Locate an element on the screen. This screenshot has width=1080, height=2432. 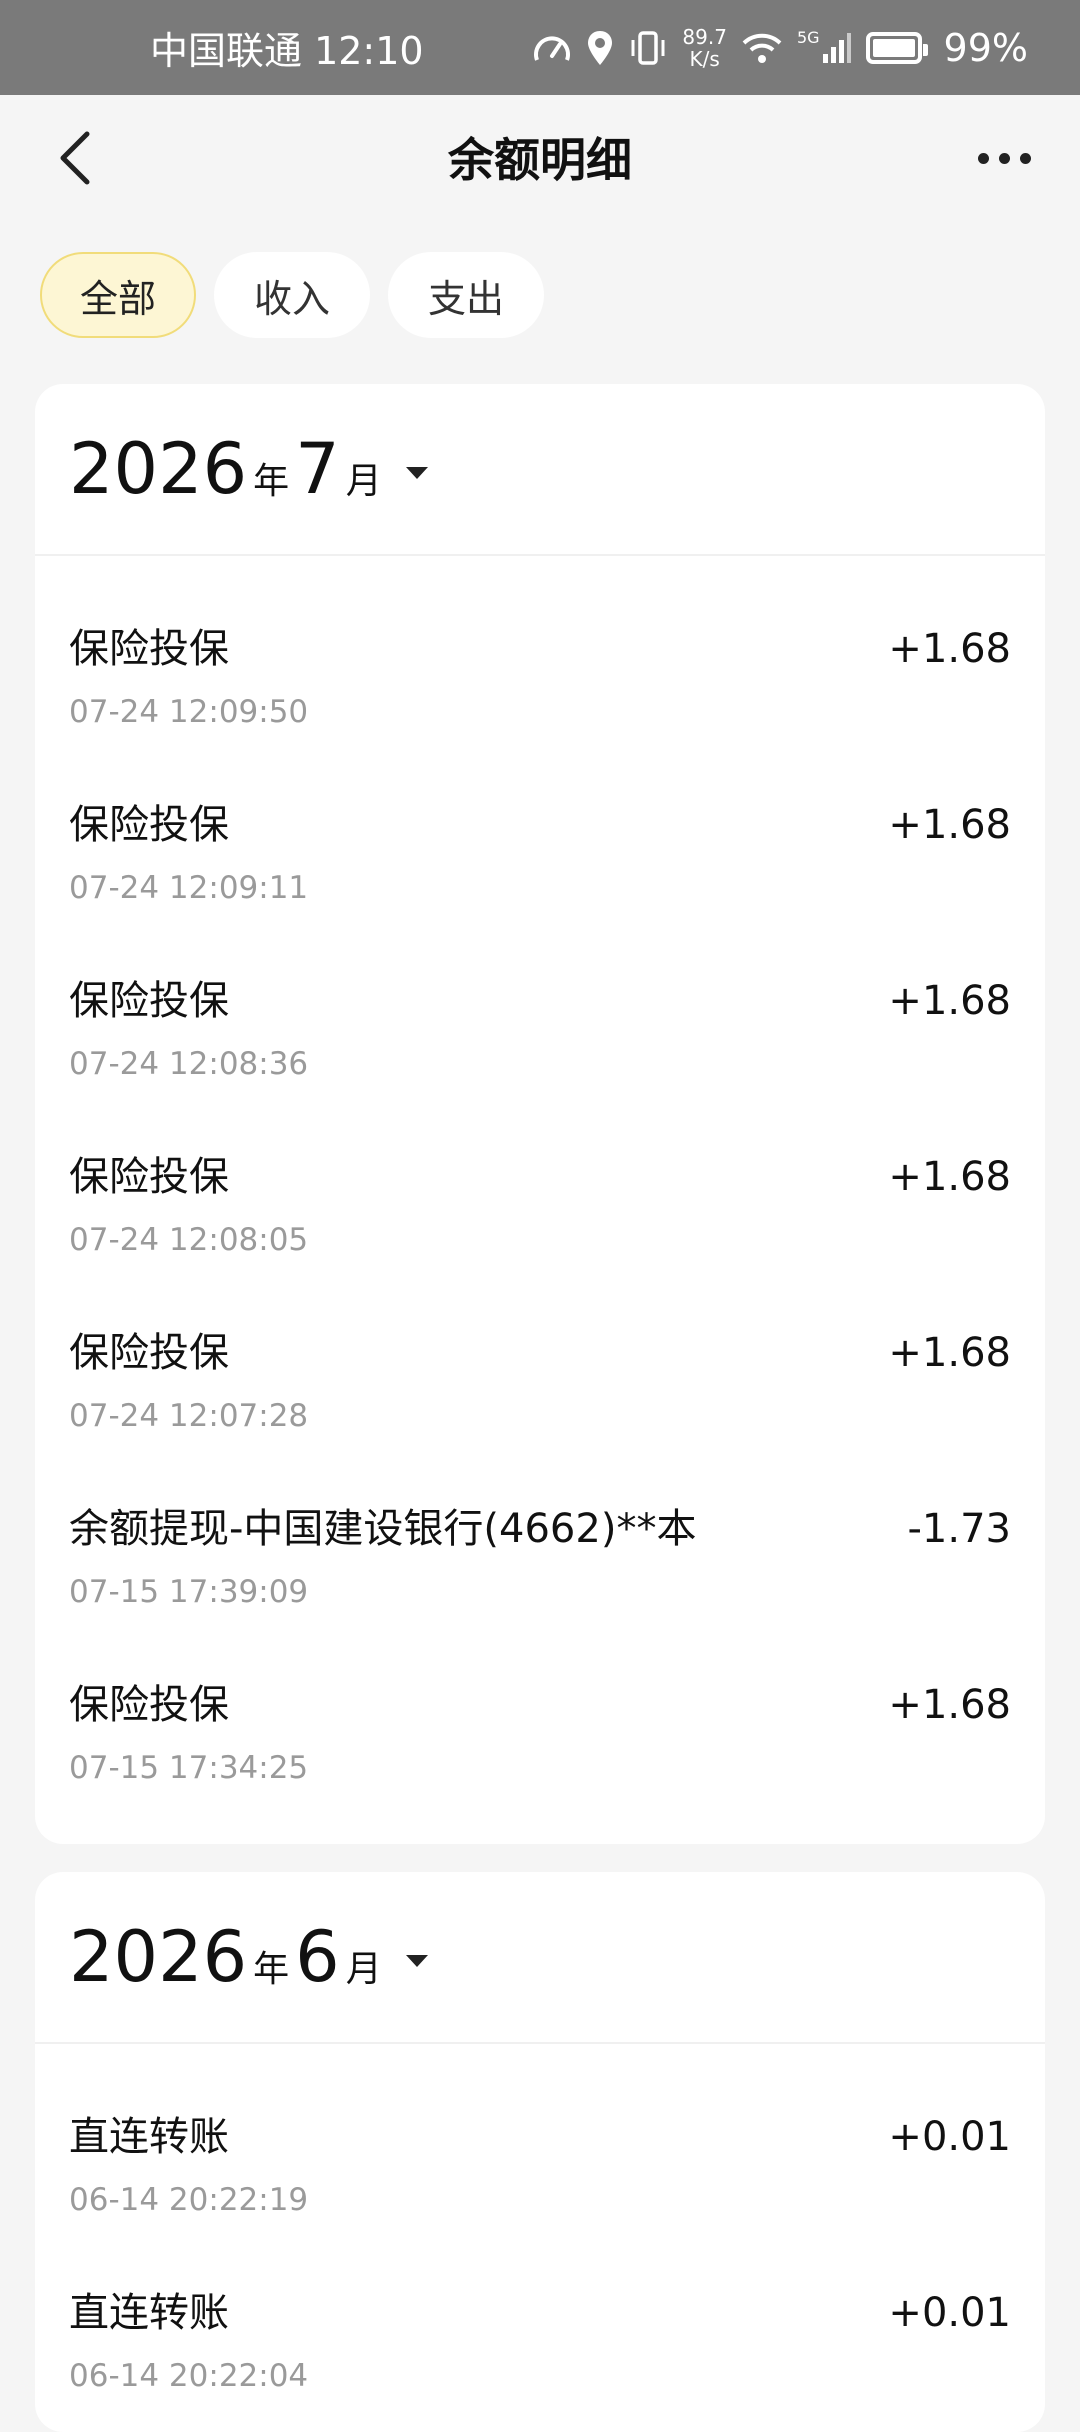
month: 6 is located at coordinates (317, 1957).